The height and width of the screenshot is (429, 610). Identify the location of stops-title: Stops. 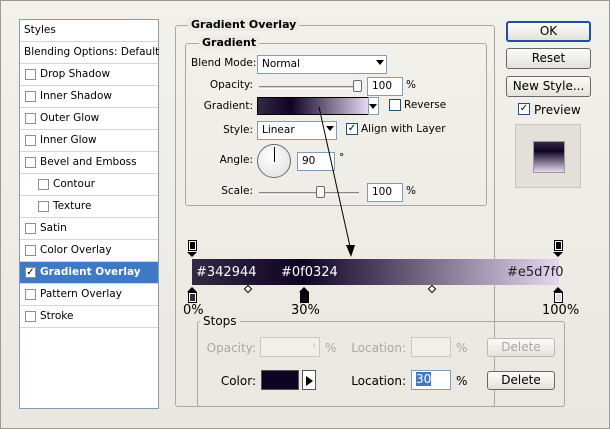
(220, 321).